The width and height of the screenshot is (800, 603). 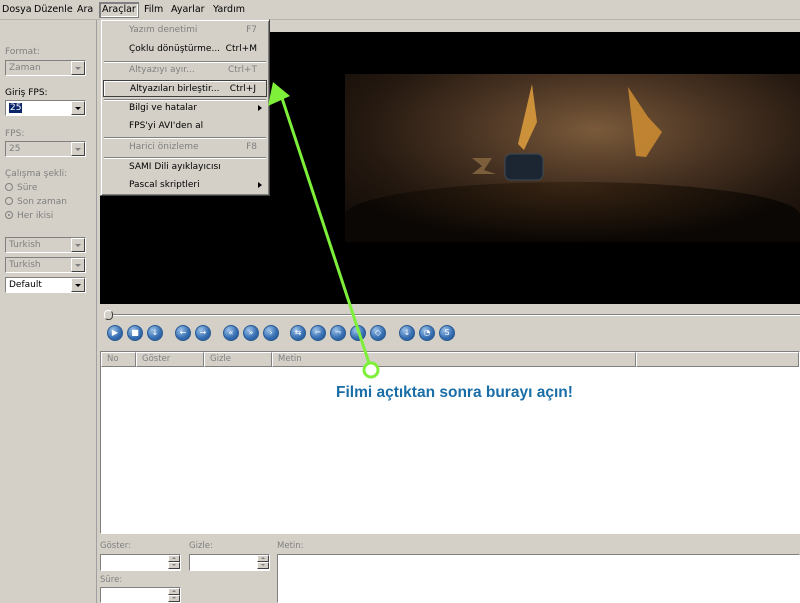 What do you see at coordinates (35, 216) in the screenshot?
I see `mode-option-label: Her ikisi` at bounding box center [35, 216].